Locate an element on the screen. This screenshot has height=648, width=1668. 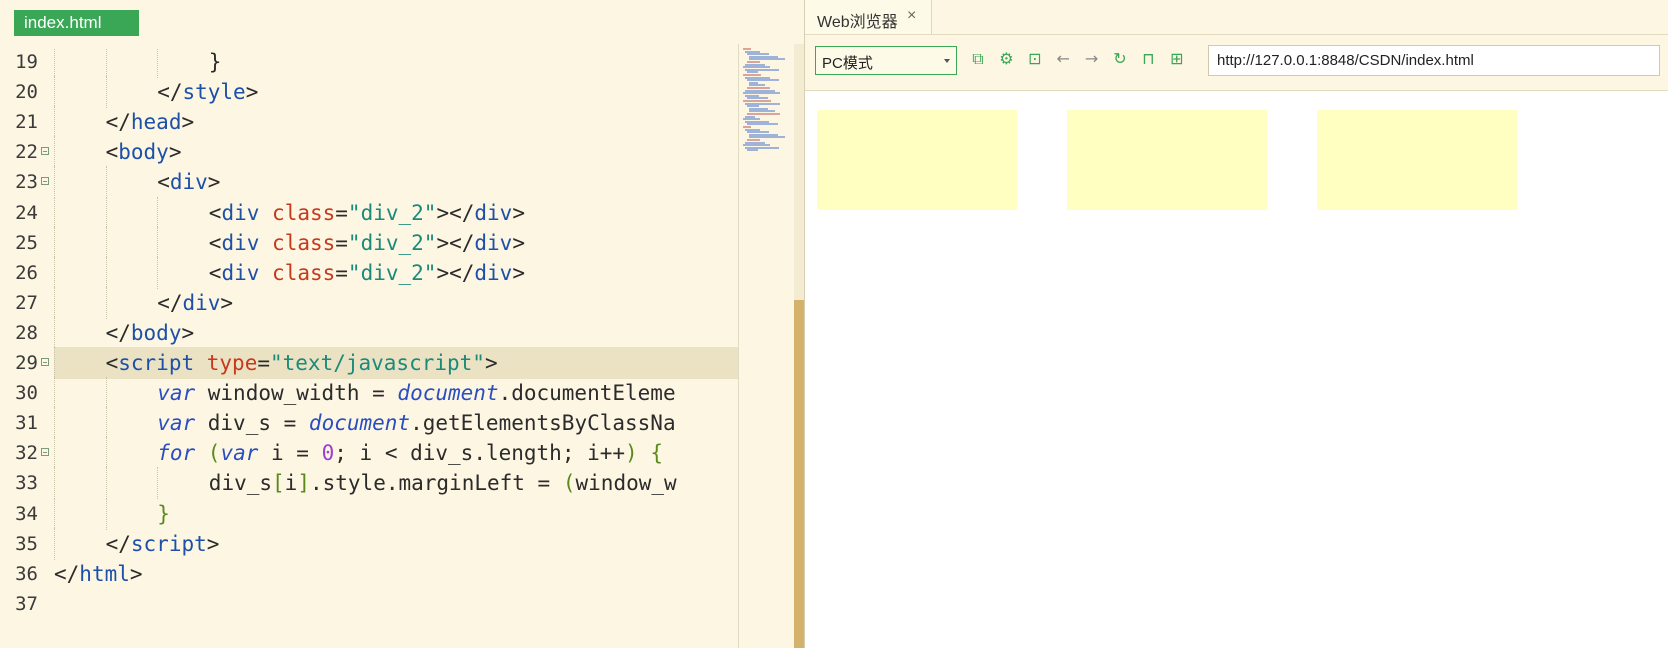
code-line: 26 <div class="div_2"></div> is located at coordinates (369, 272).